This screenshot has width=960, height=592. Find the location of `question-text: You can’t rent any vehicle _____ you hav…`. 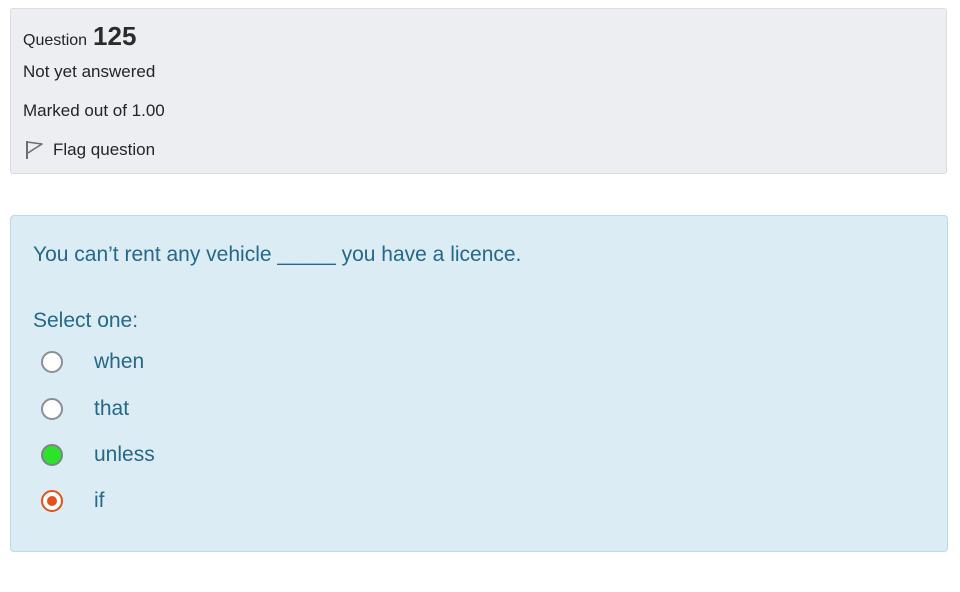

question-text: You can’t rent any vehicle _____ you hav… is located at coordinates (277, 254).